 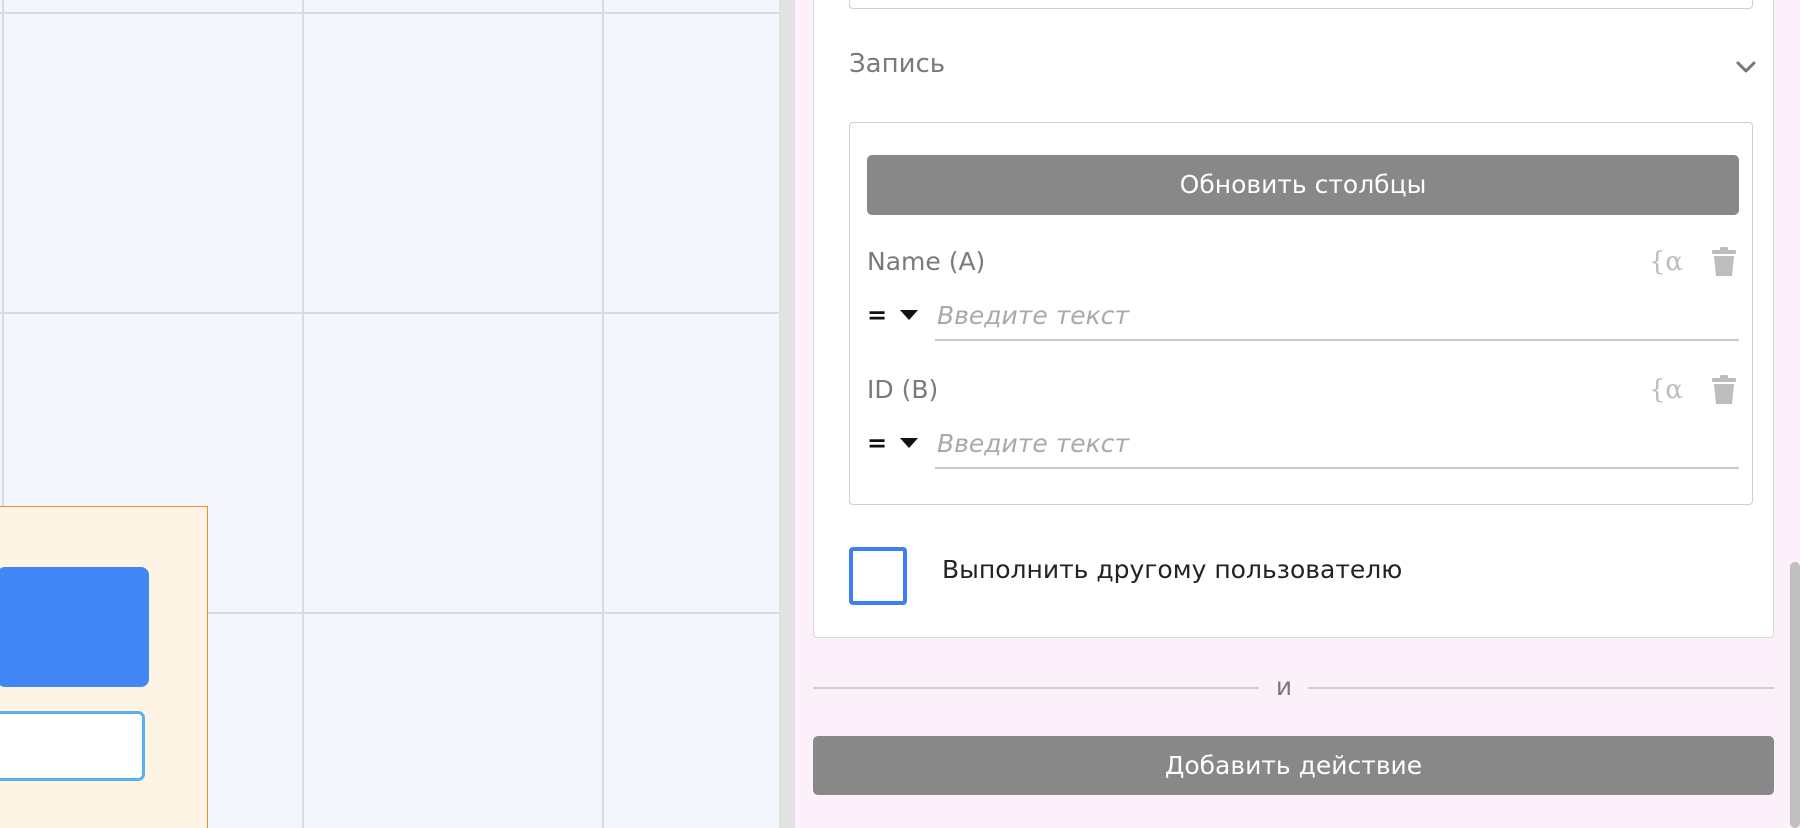 What do you see at coordinates (72, 746) in the screenshot?
I see `widget-input-element` at bounding box center [72, 746].